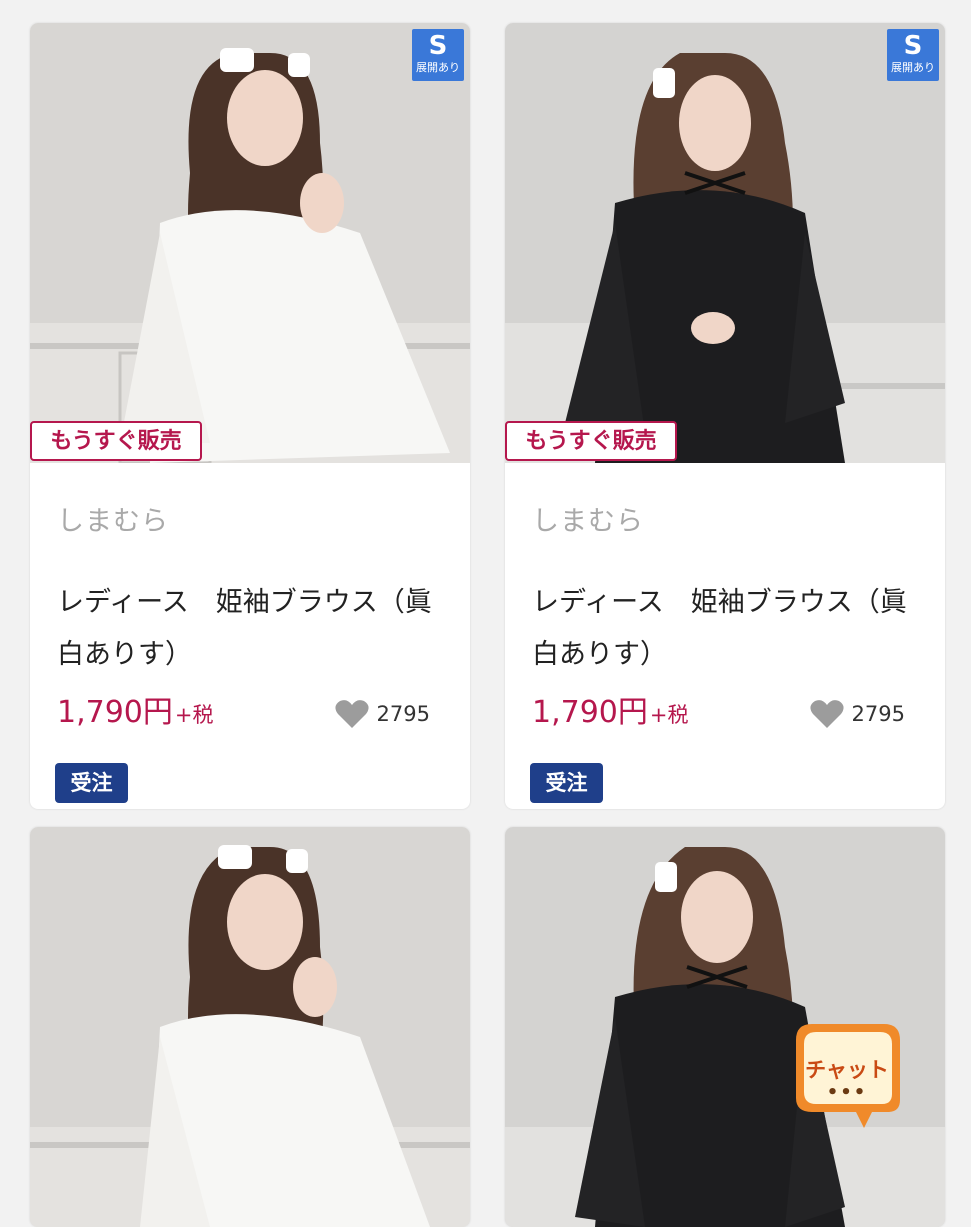 The image size is (971, 1227). What do you see at coordinates (847, 1070) in the screenshot?
I see `chat-label: チャット` at bounding box center [847, 1070].